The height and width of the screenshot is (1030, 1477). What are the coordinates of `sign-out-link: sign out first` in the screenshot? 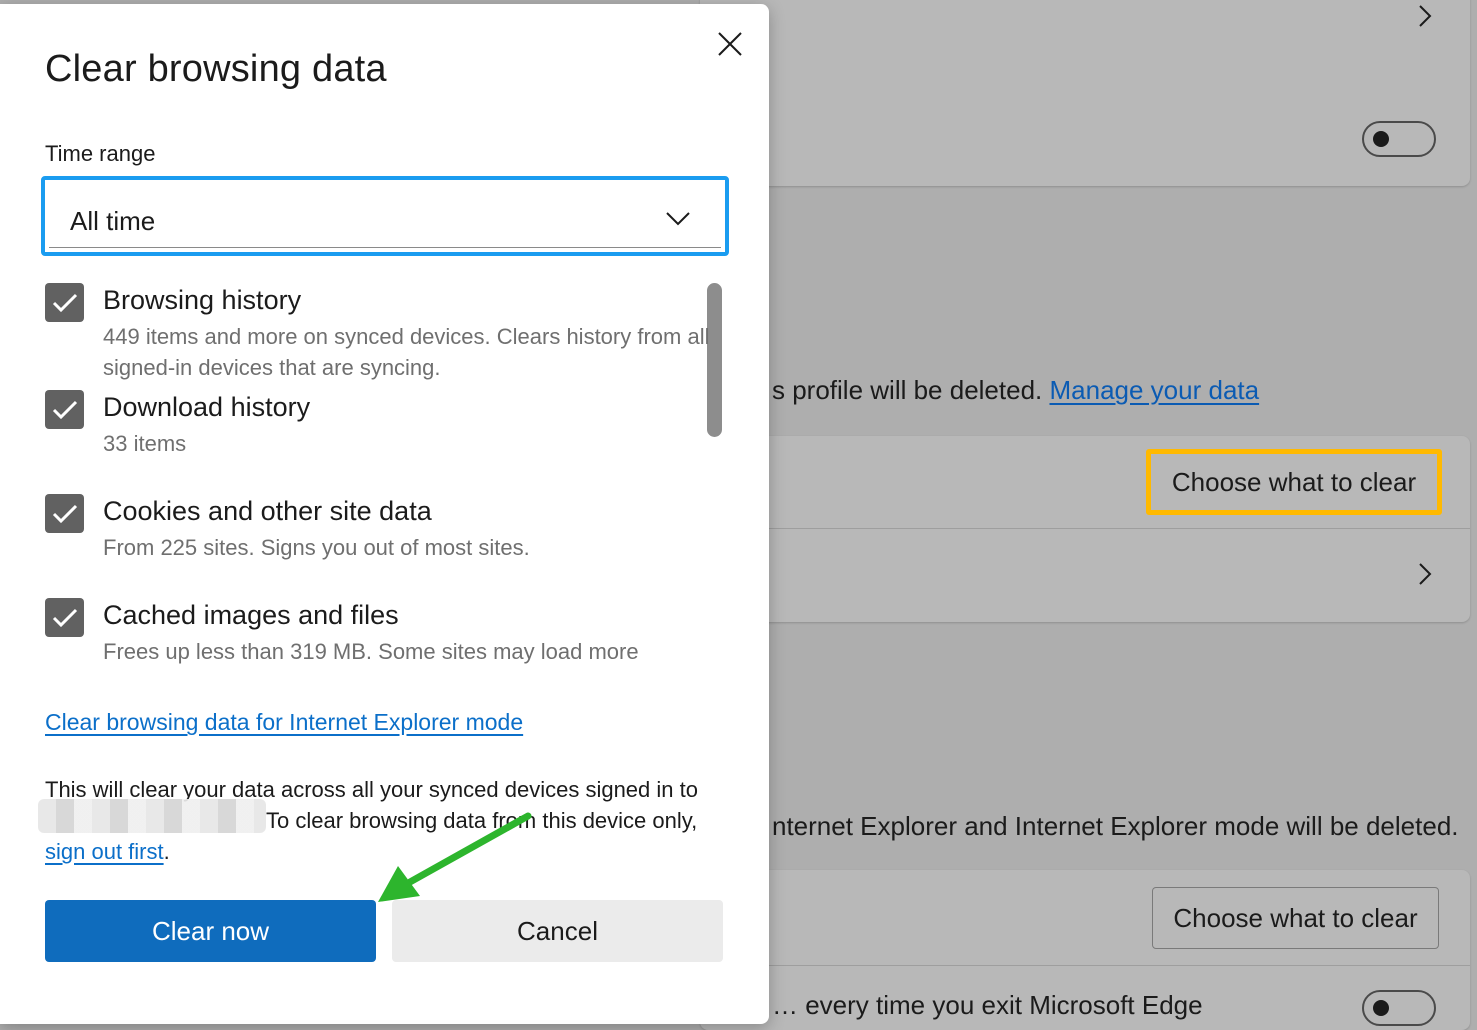 It's located at (104, 851).